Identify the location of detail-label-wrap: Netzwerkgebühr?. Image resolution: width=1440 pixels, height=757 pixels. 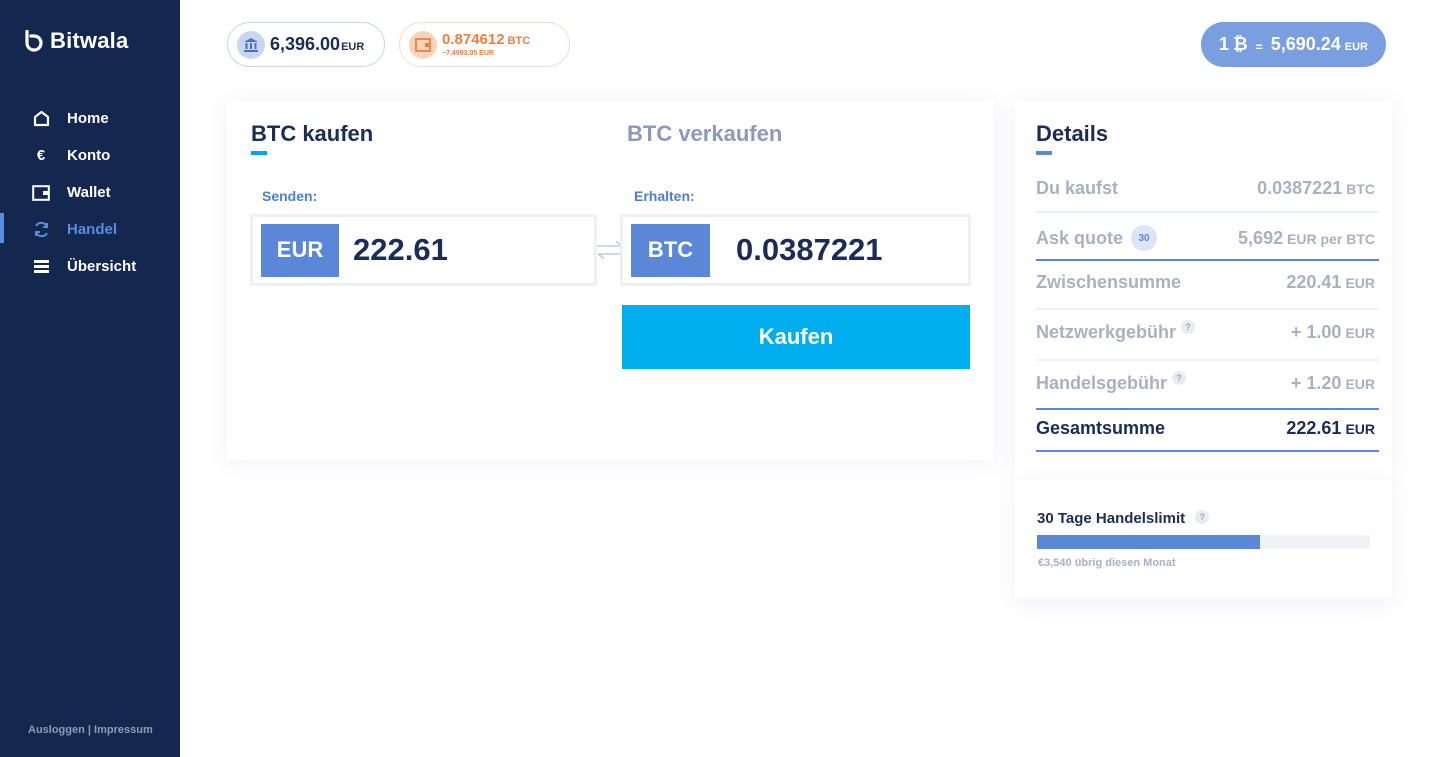
(1116, 331).